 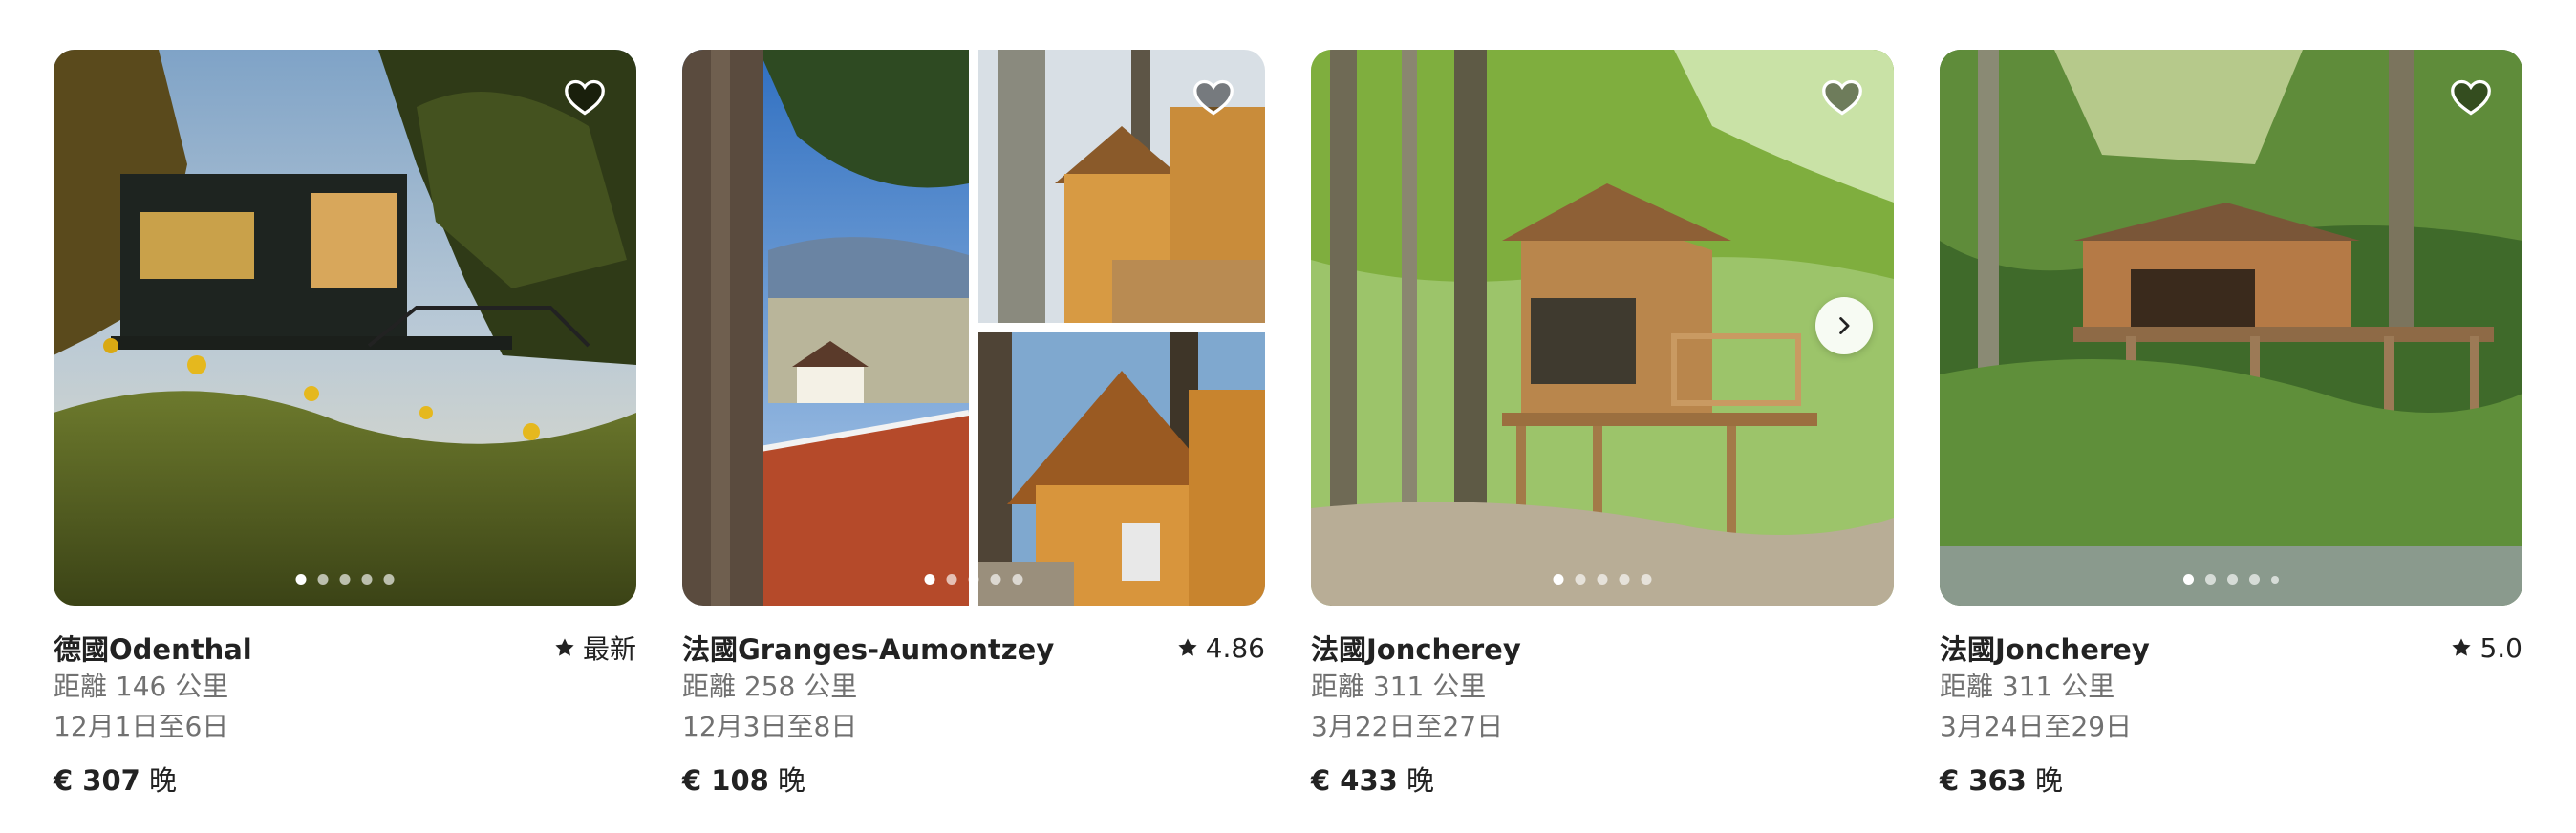 What do you see at coordinates (609, 649) in the screenshot?
I see `rating-value: 最新` at bounding box center [609, 649].